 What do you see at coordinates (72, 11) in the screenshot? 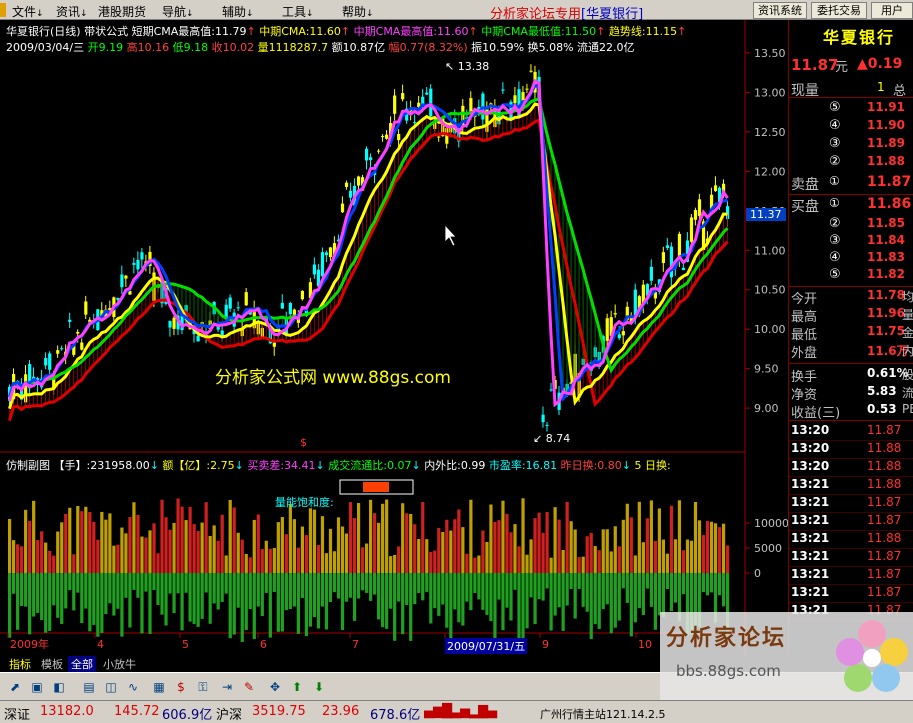
I see `menu-news: 资讯↓` at bounding box center [72, 11].